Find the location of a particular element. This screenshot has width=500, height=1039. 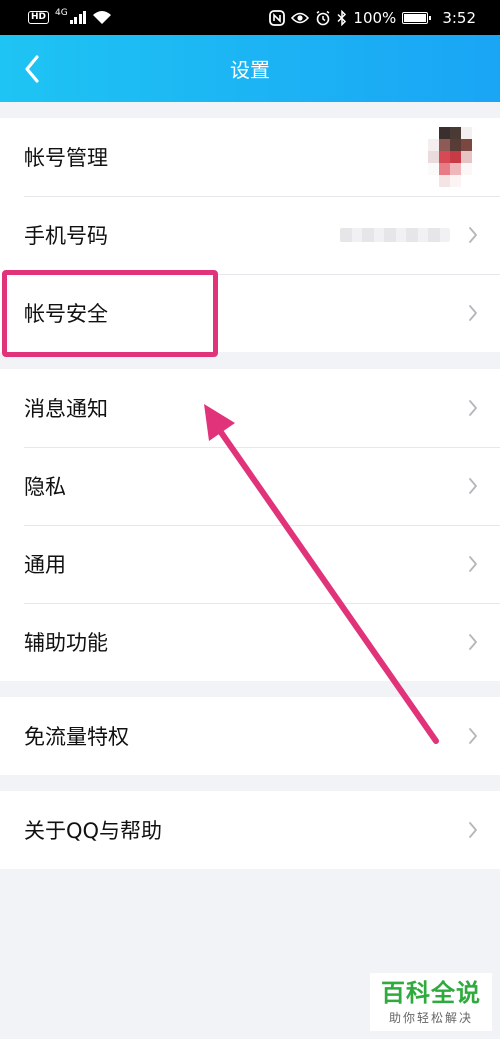

settings-item-phone-number: 手机号码 is located at coordinates (250, 235).